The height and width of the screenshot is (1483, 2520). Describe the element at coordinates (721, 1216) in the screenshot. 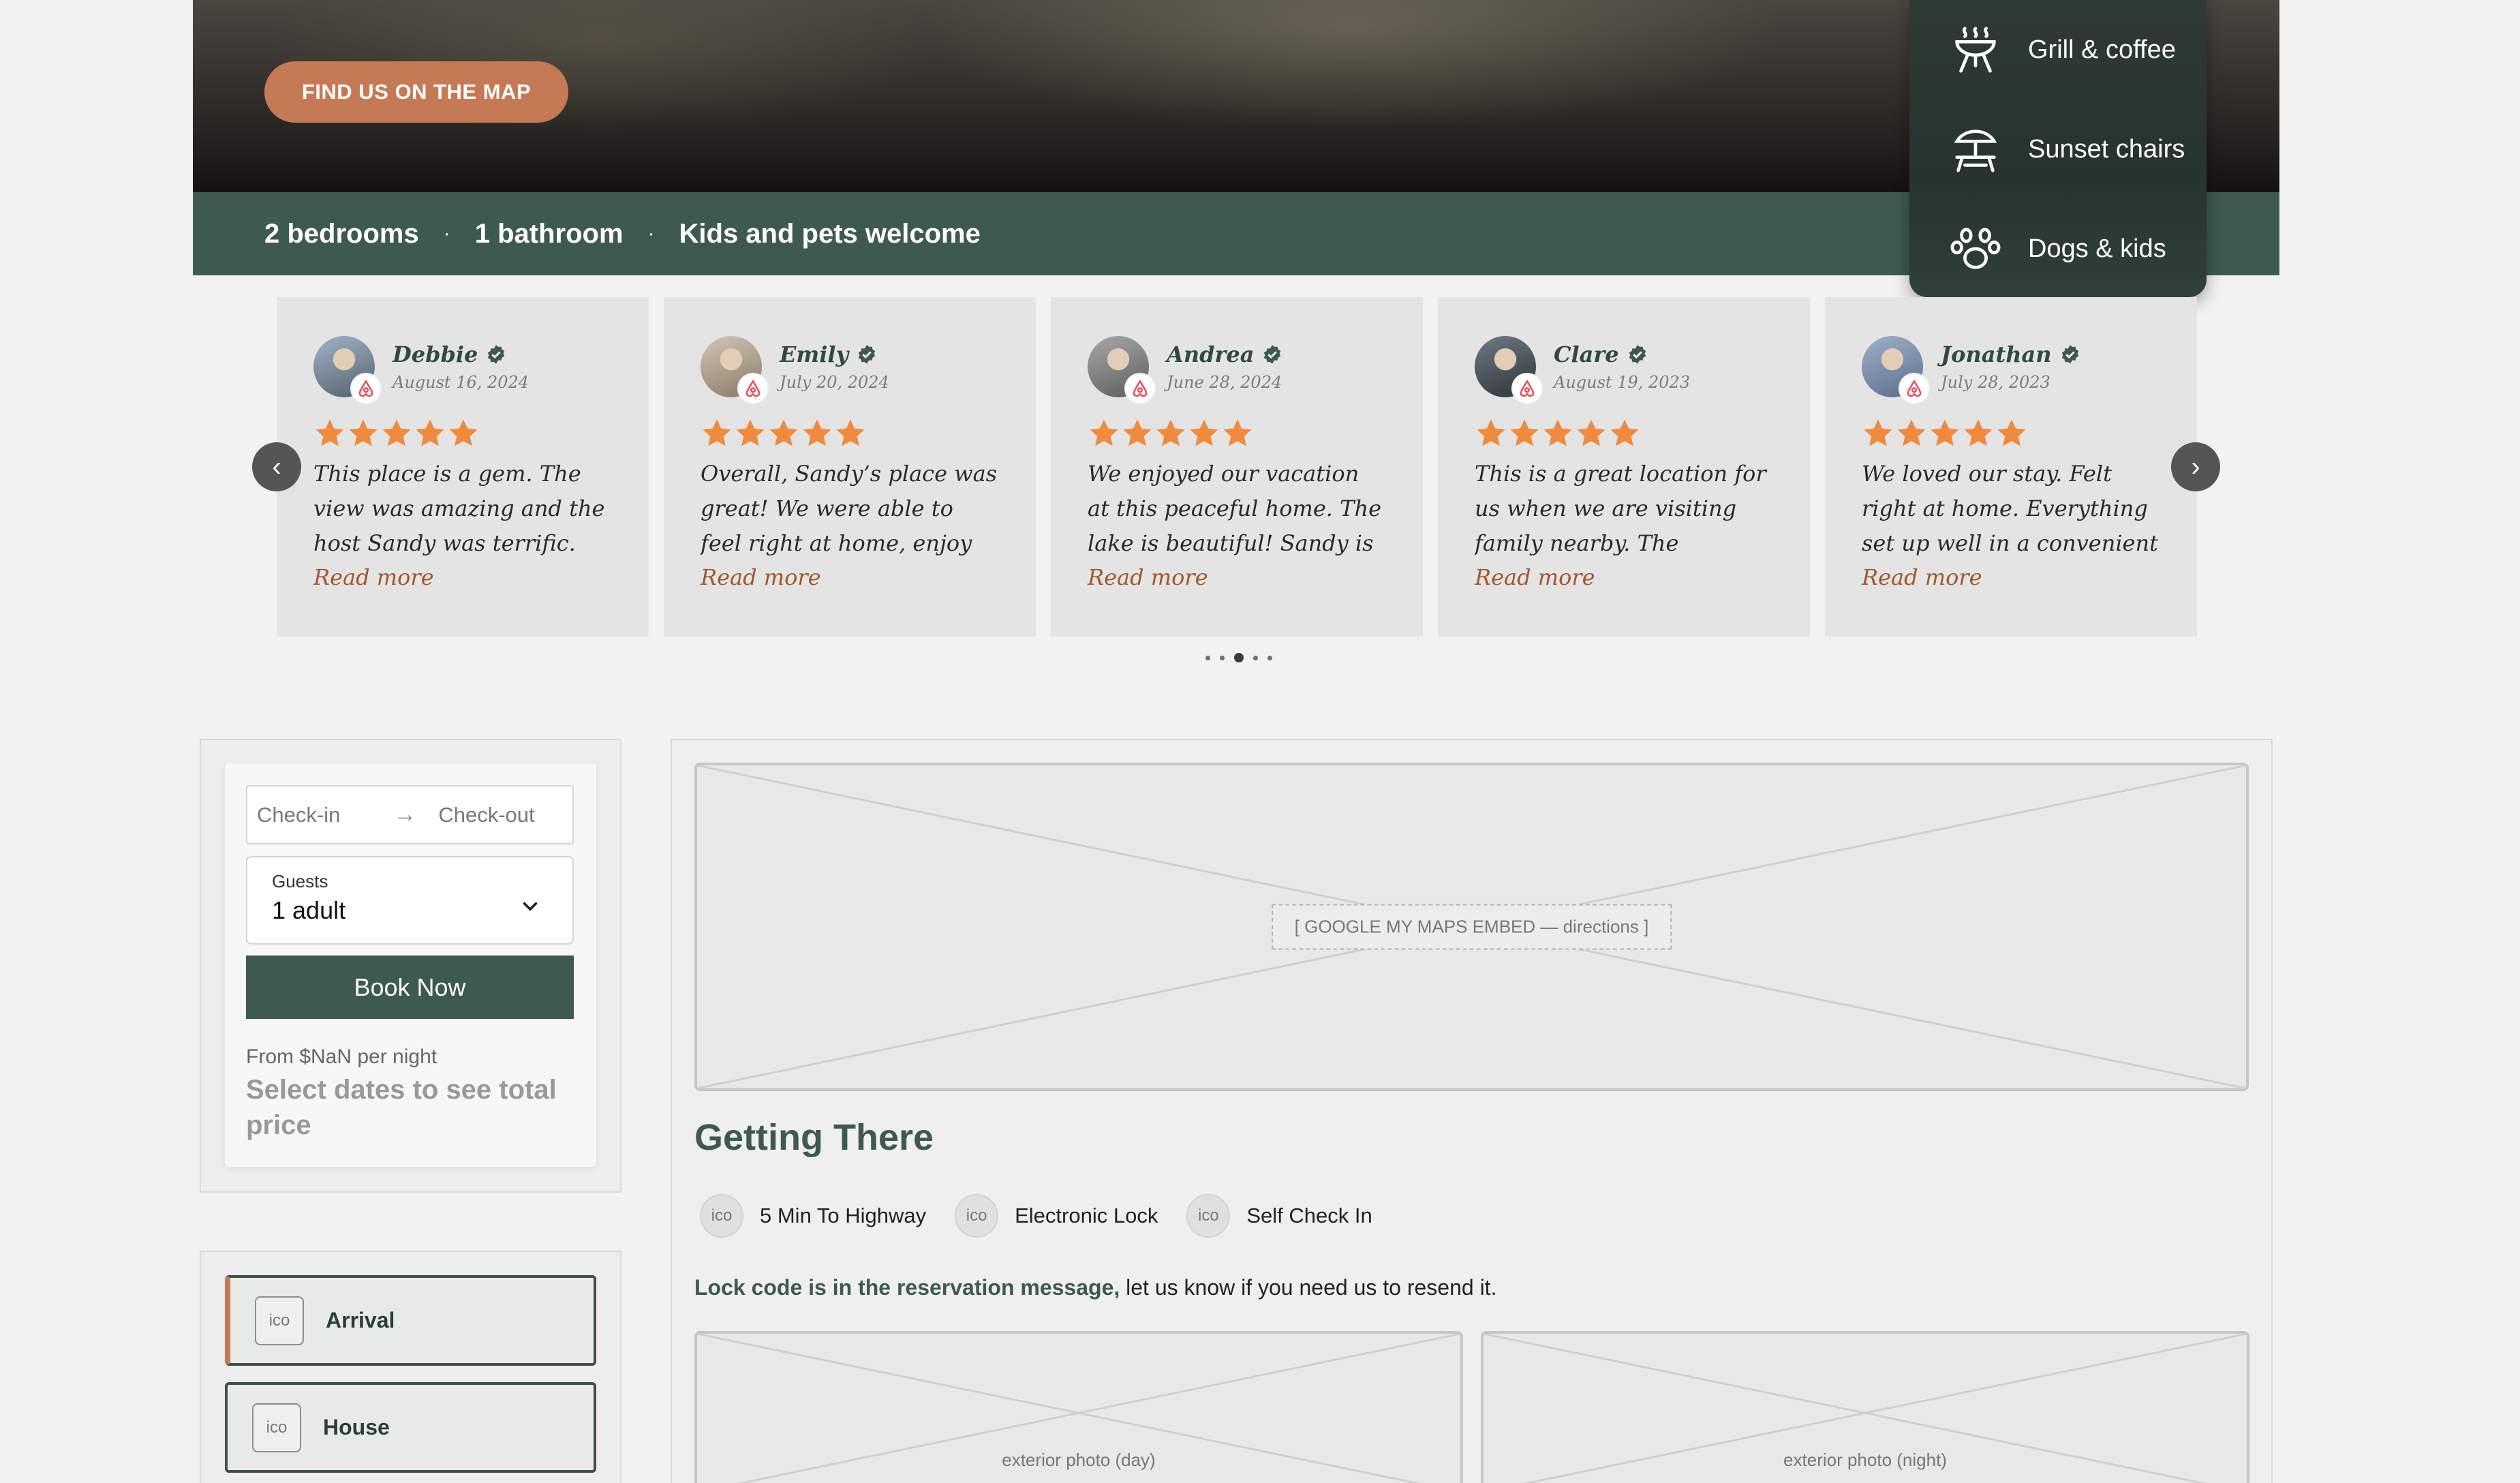

I see `highway-icon: ico` at that location.